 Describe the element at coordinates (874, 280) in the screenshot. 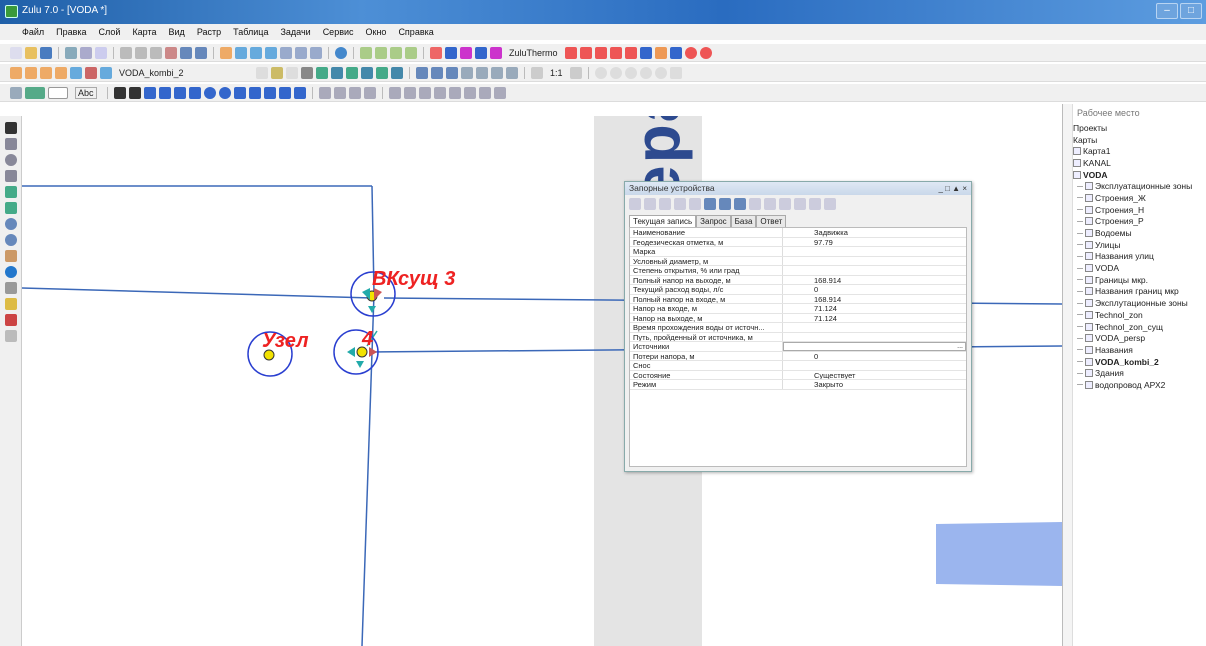

I see `grid-field-value: 168.914` at that location.